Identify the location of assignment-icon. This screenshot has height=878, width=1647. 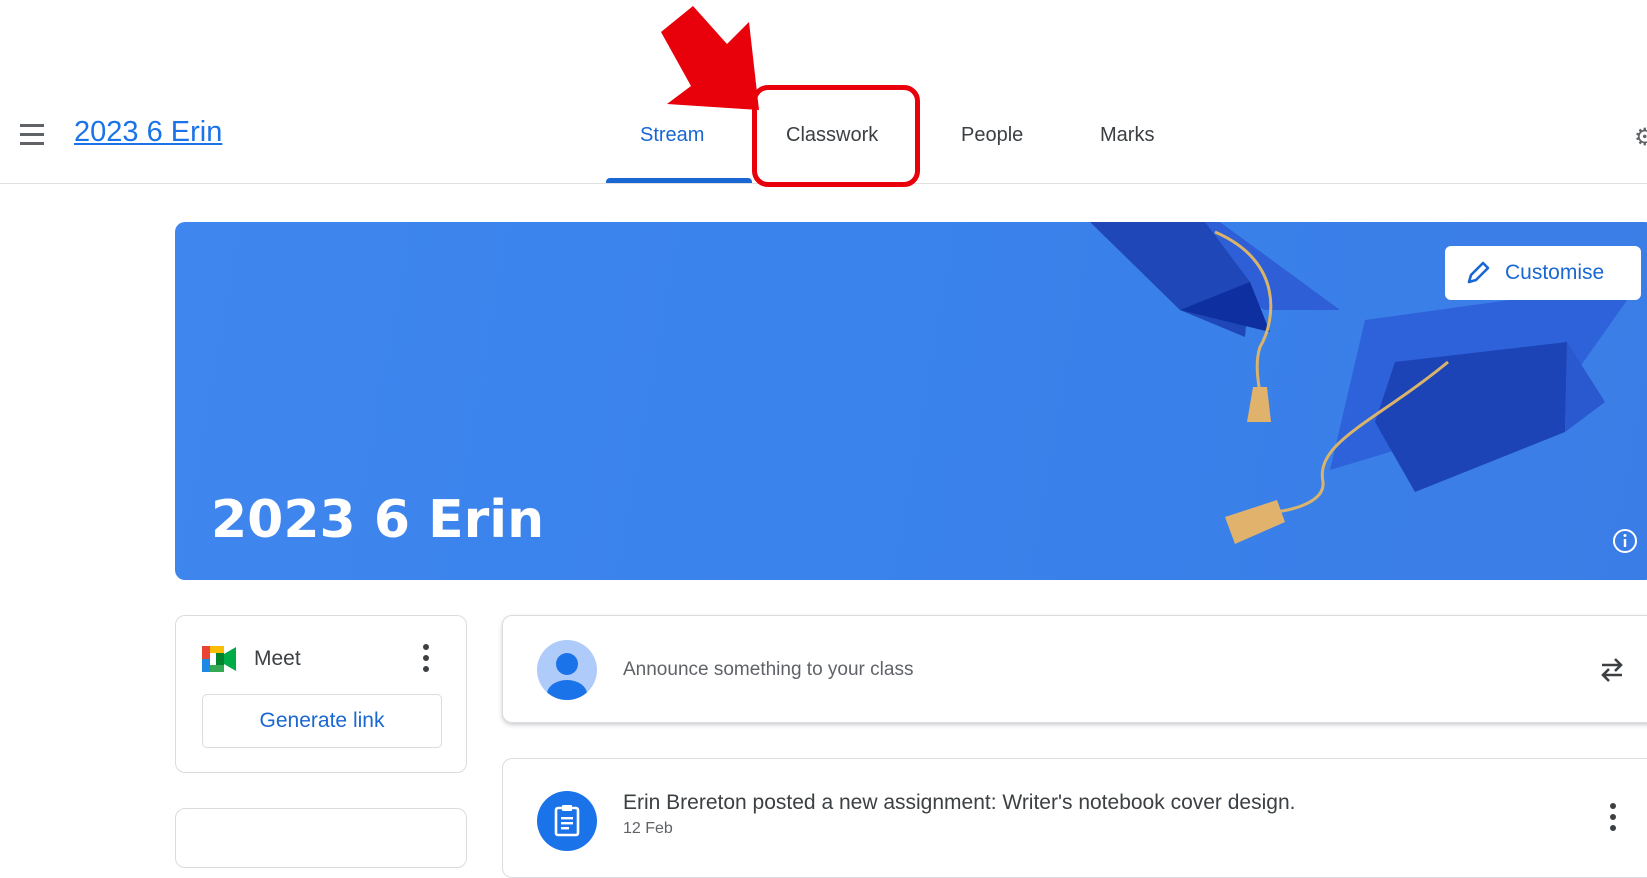
(567, 821).